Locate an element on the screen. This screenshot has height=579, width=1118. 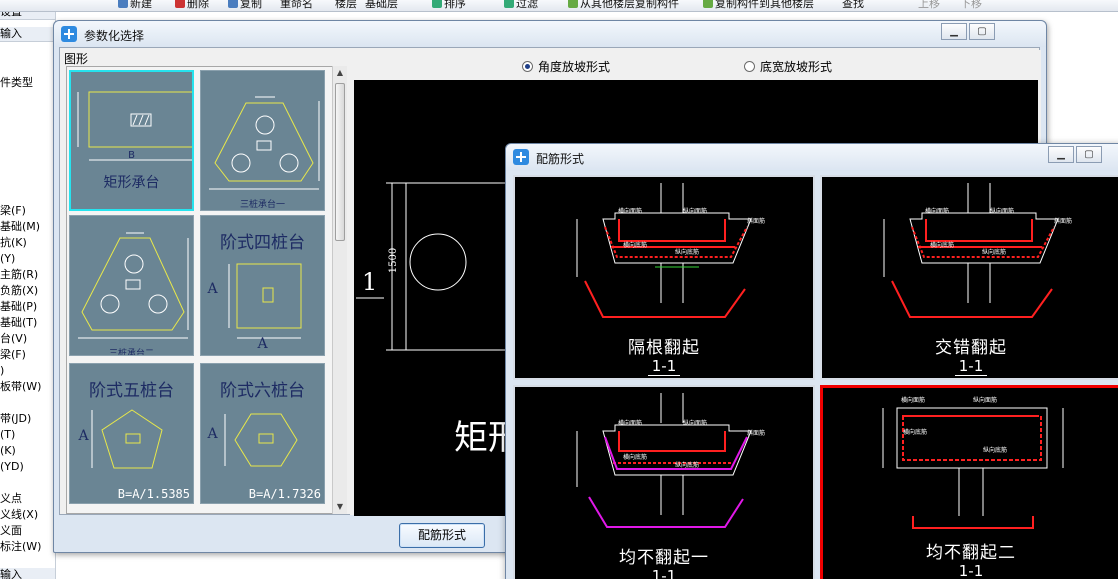
input-header: 输入 is located at coordinates (27, 34).